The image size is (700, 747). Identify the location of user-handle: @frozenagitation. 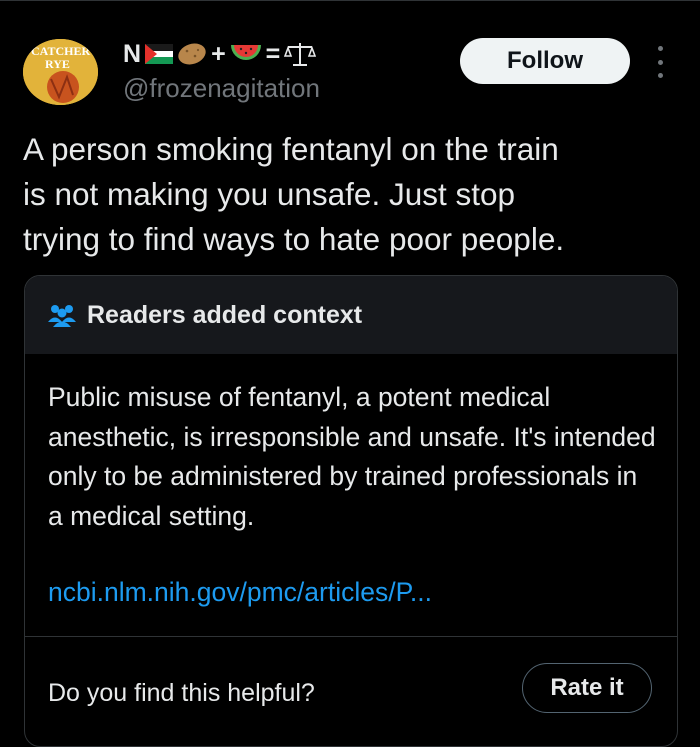
(221, 88).